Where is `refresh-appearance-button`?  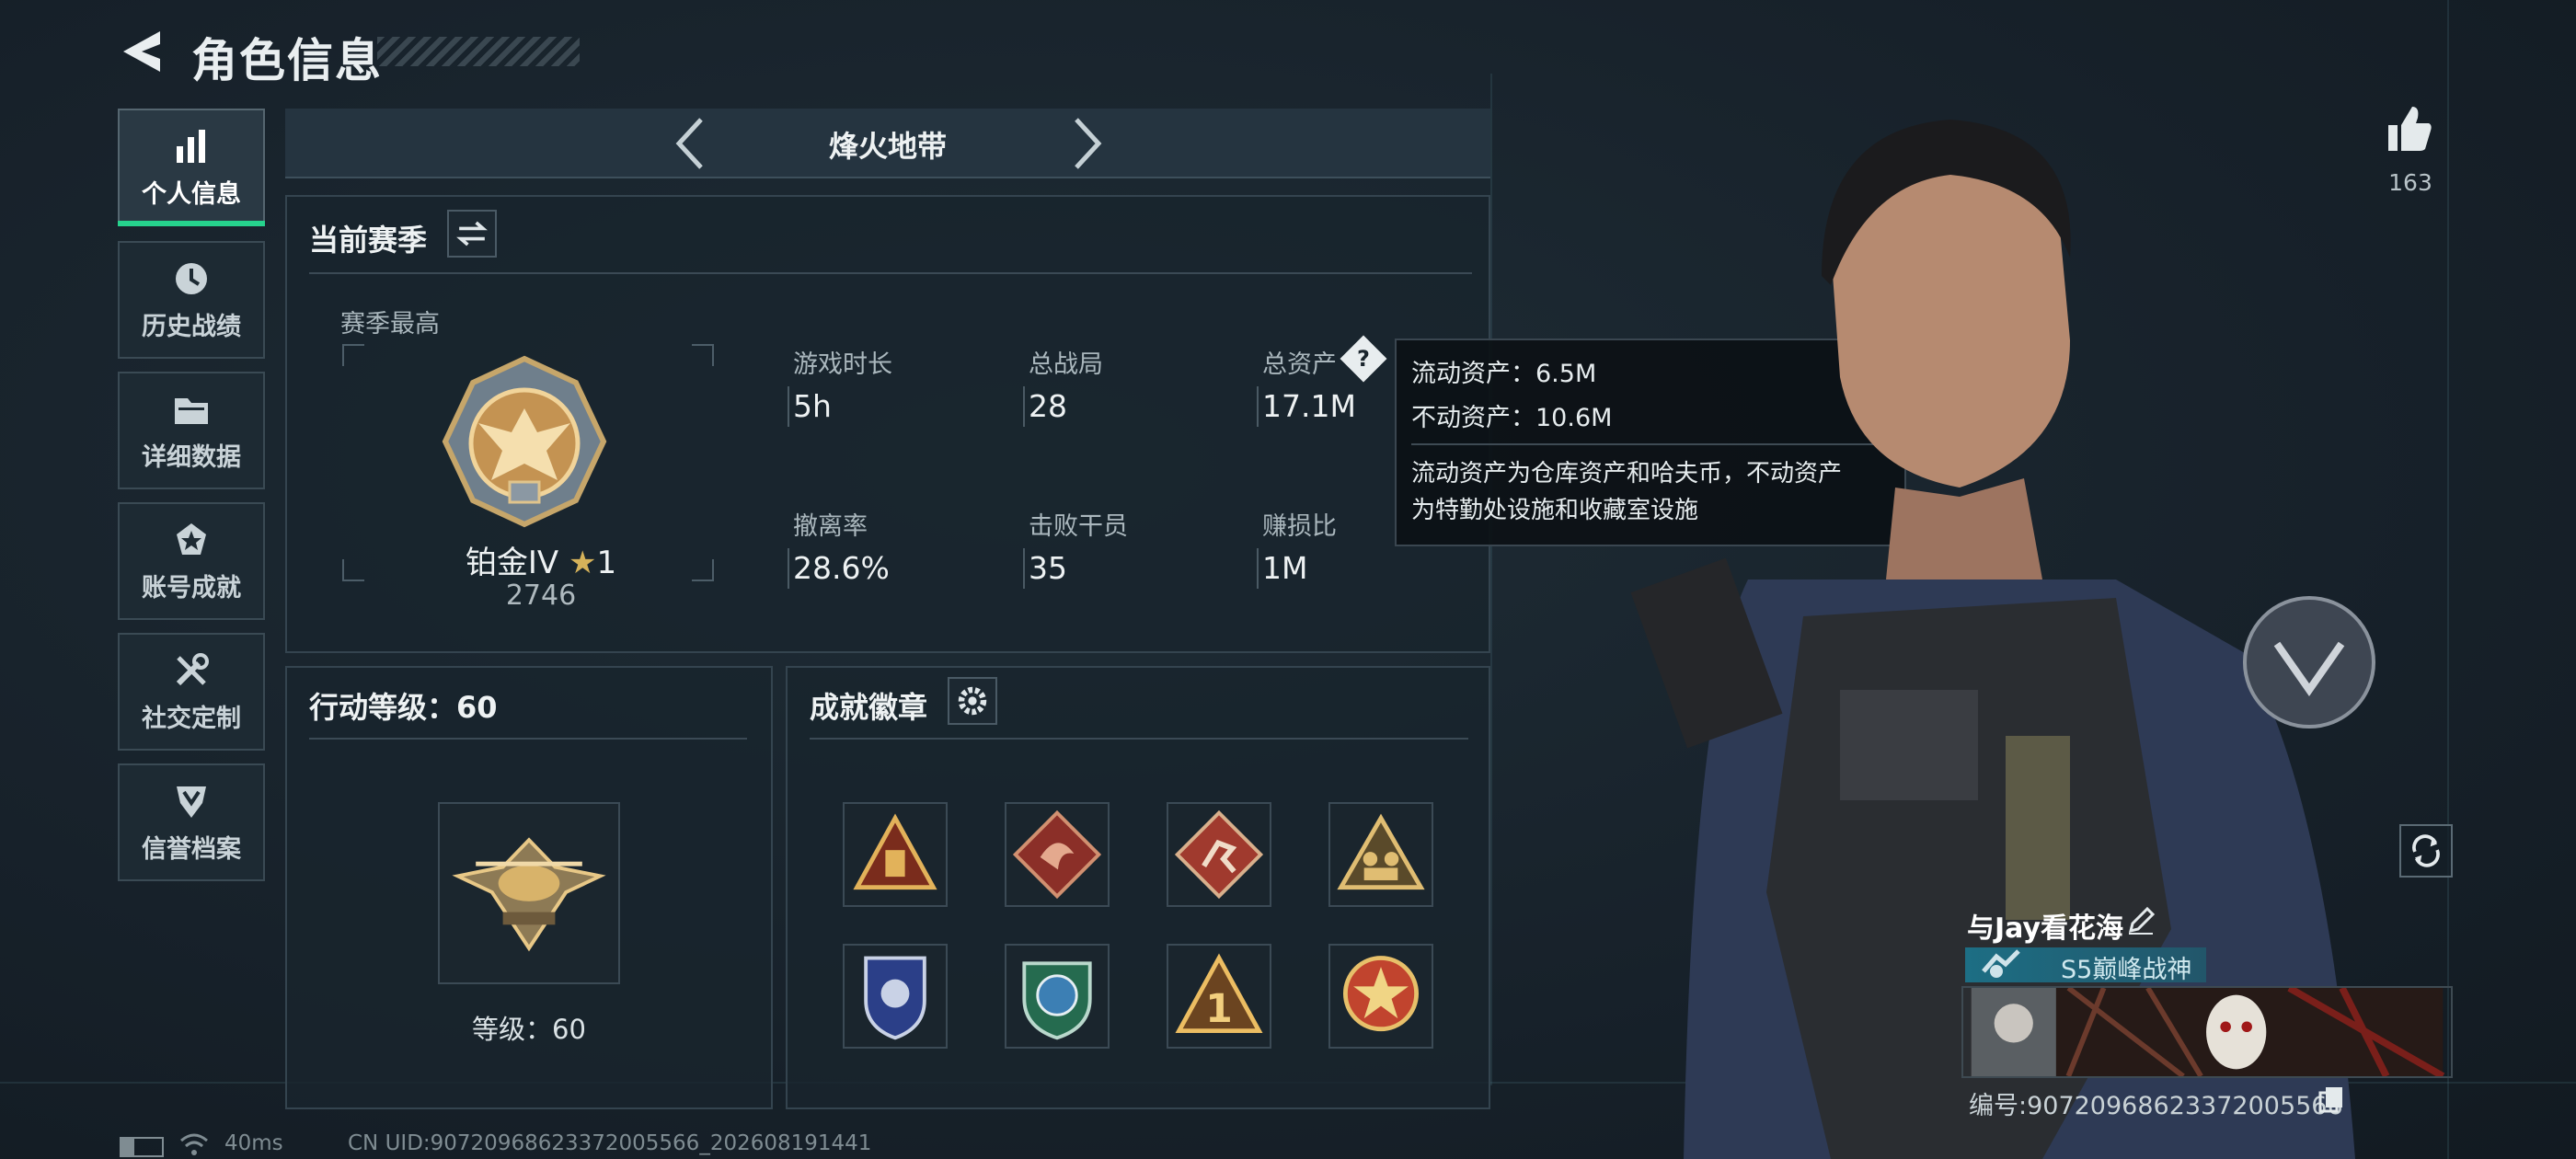 refresh-appearance-button is located at coordinates (2426, 851).